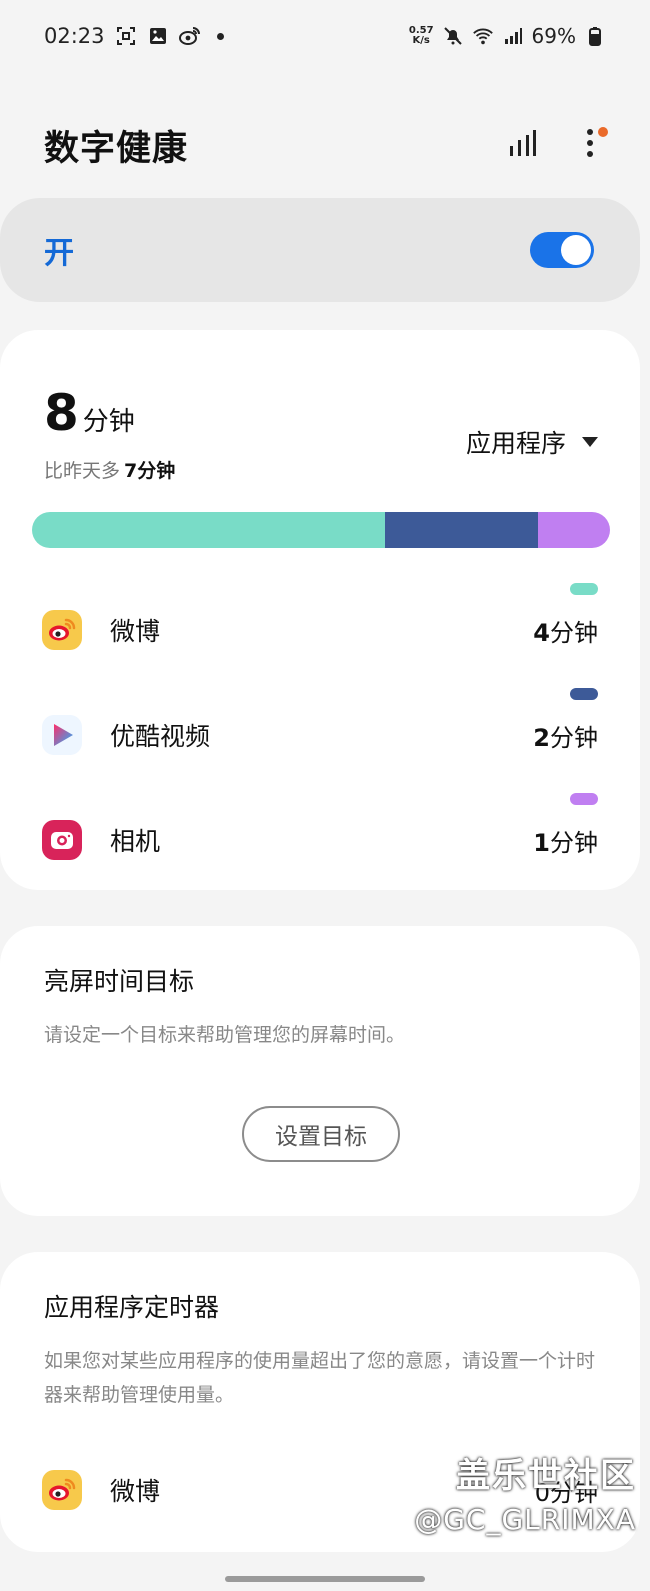 This screenshot has width=650, height=1591. I want to click on master-toggle, so click(562, 250).